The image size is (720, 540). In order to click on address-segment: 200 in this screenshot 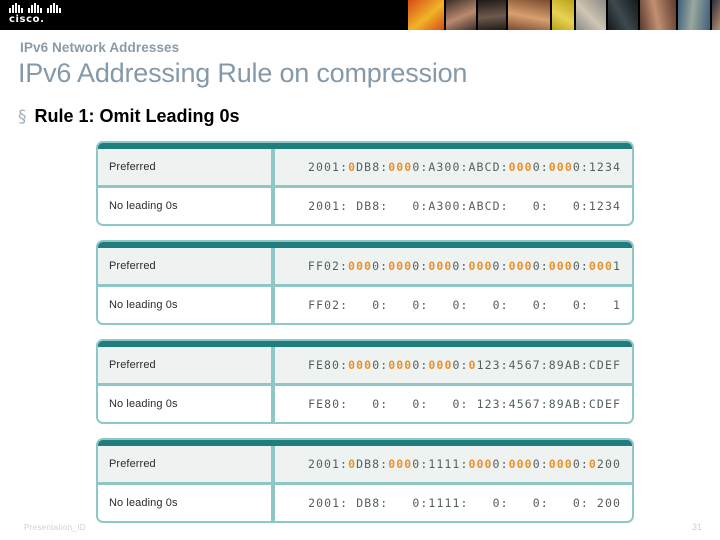, I will do `click(608, 464)`.